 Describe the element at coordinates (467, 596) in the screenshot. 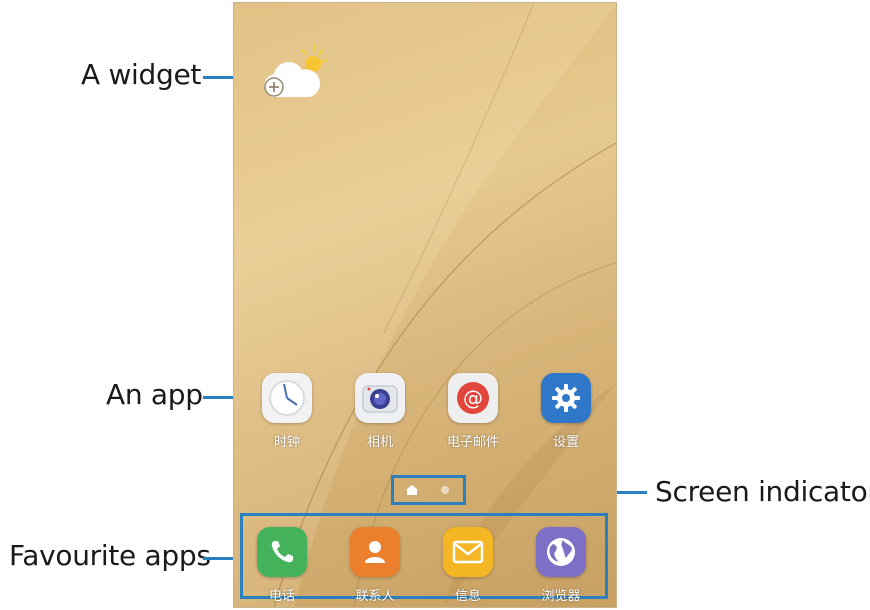

I see `app-label: 信息` at that location.